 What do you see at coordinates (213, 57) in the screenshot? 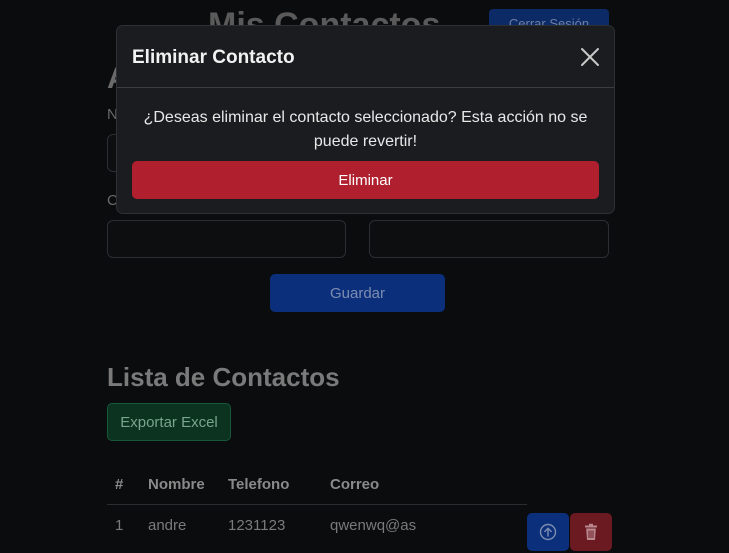
I see `modal-title: Eliminar Contacto` at bounding box center [213, 57].